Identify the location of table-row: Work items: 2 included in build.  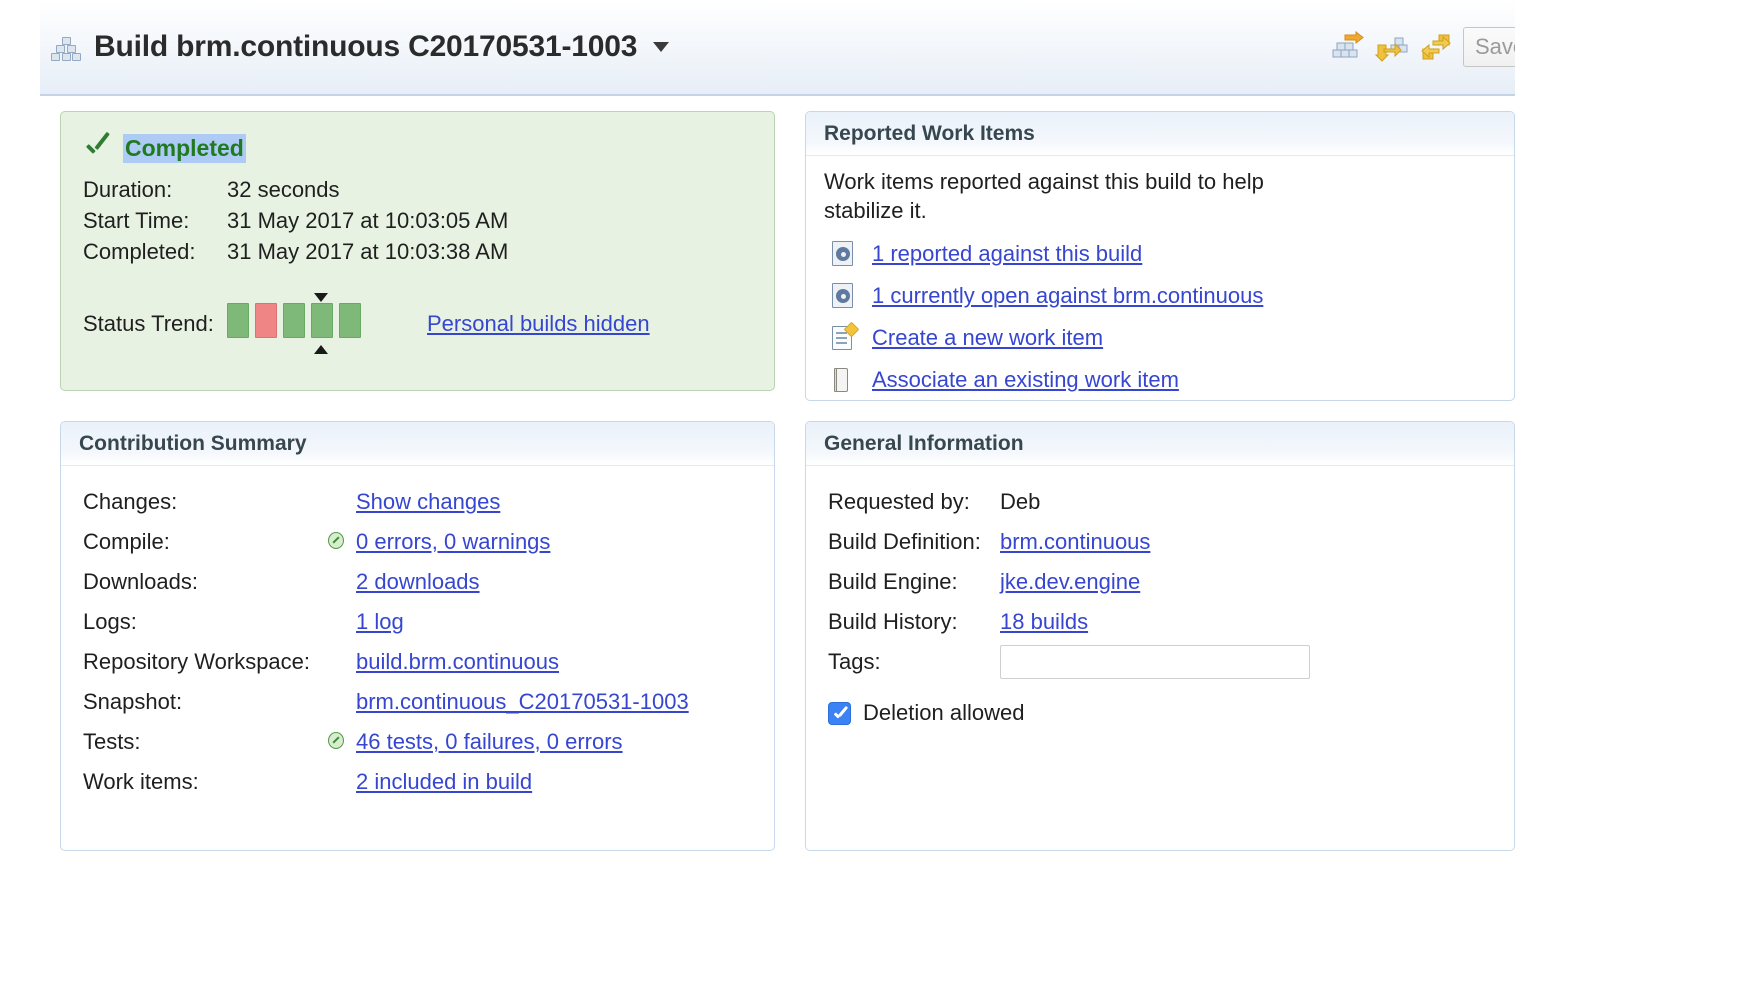
(428, 782).